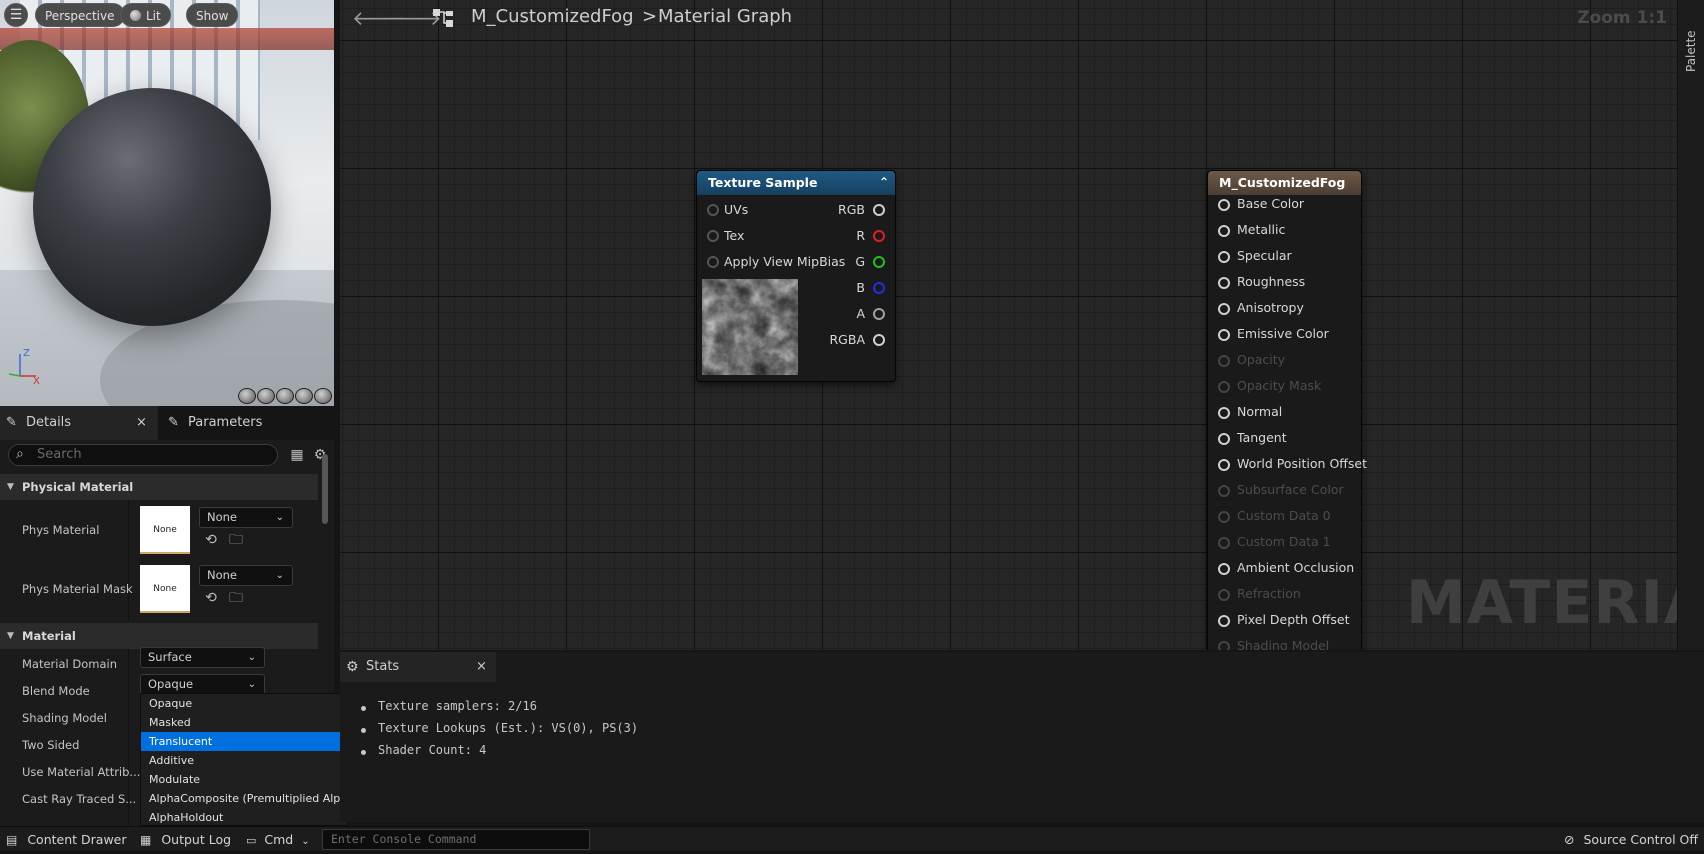 Image resolution: width=1704 pixels, height=854 pixels. What do you see at coordinates (879, 340) in the screenshot?
I see `rgba-output-pin` at bounding box center [879, 340].